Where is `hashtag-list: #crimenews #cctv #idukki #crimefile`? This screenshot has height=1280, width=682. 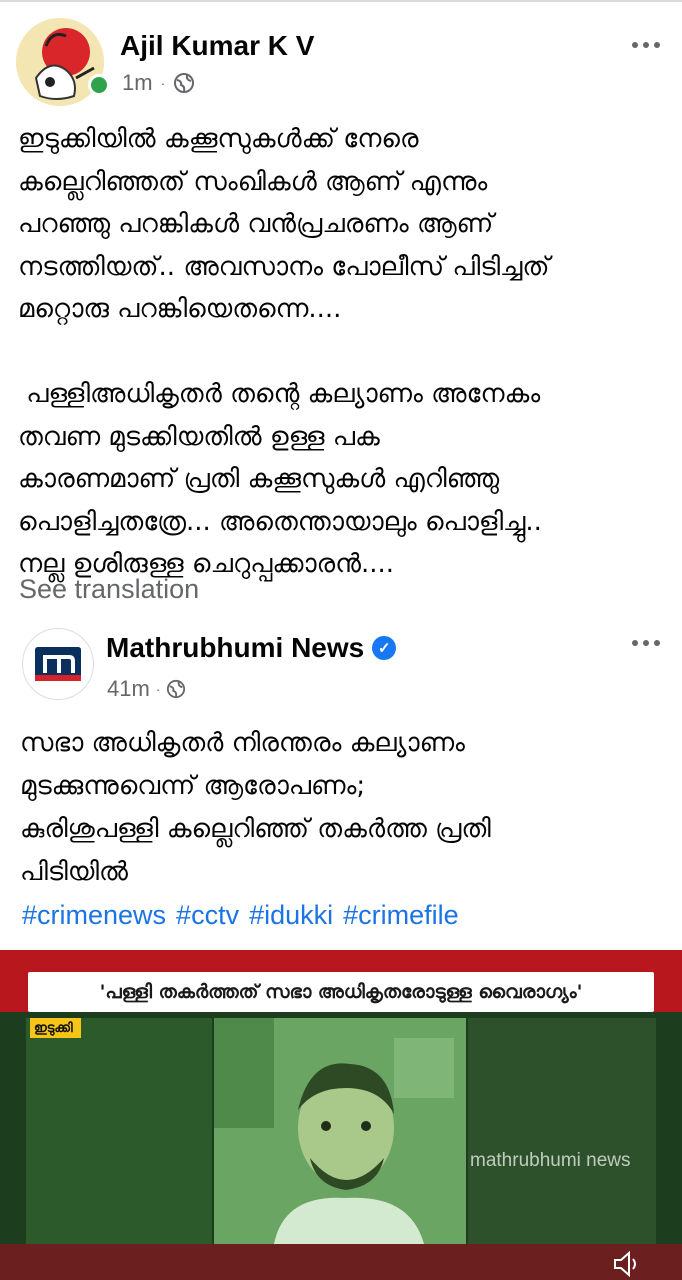
hashtag-list: #crimenews #cctv #idukki #crimefile is located at coordinates (240, 915).